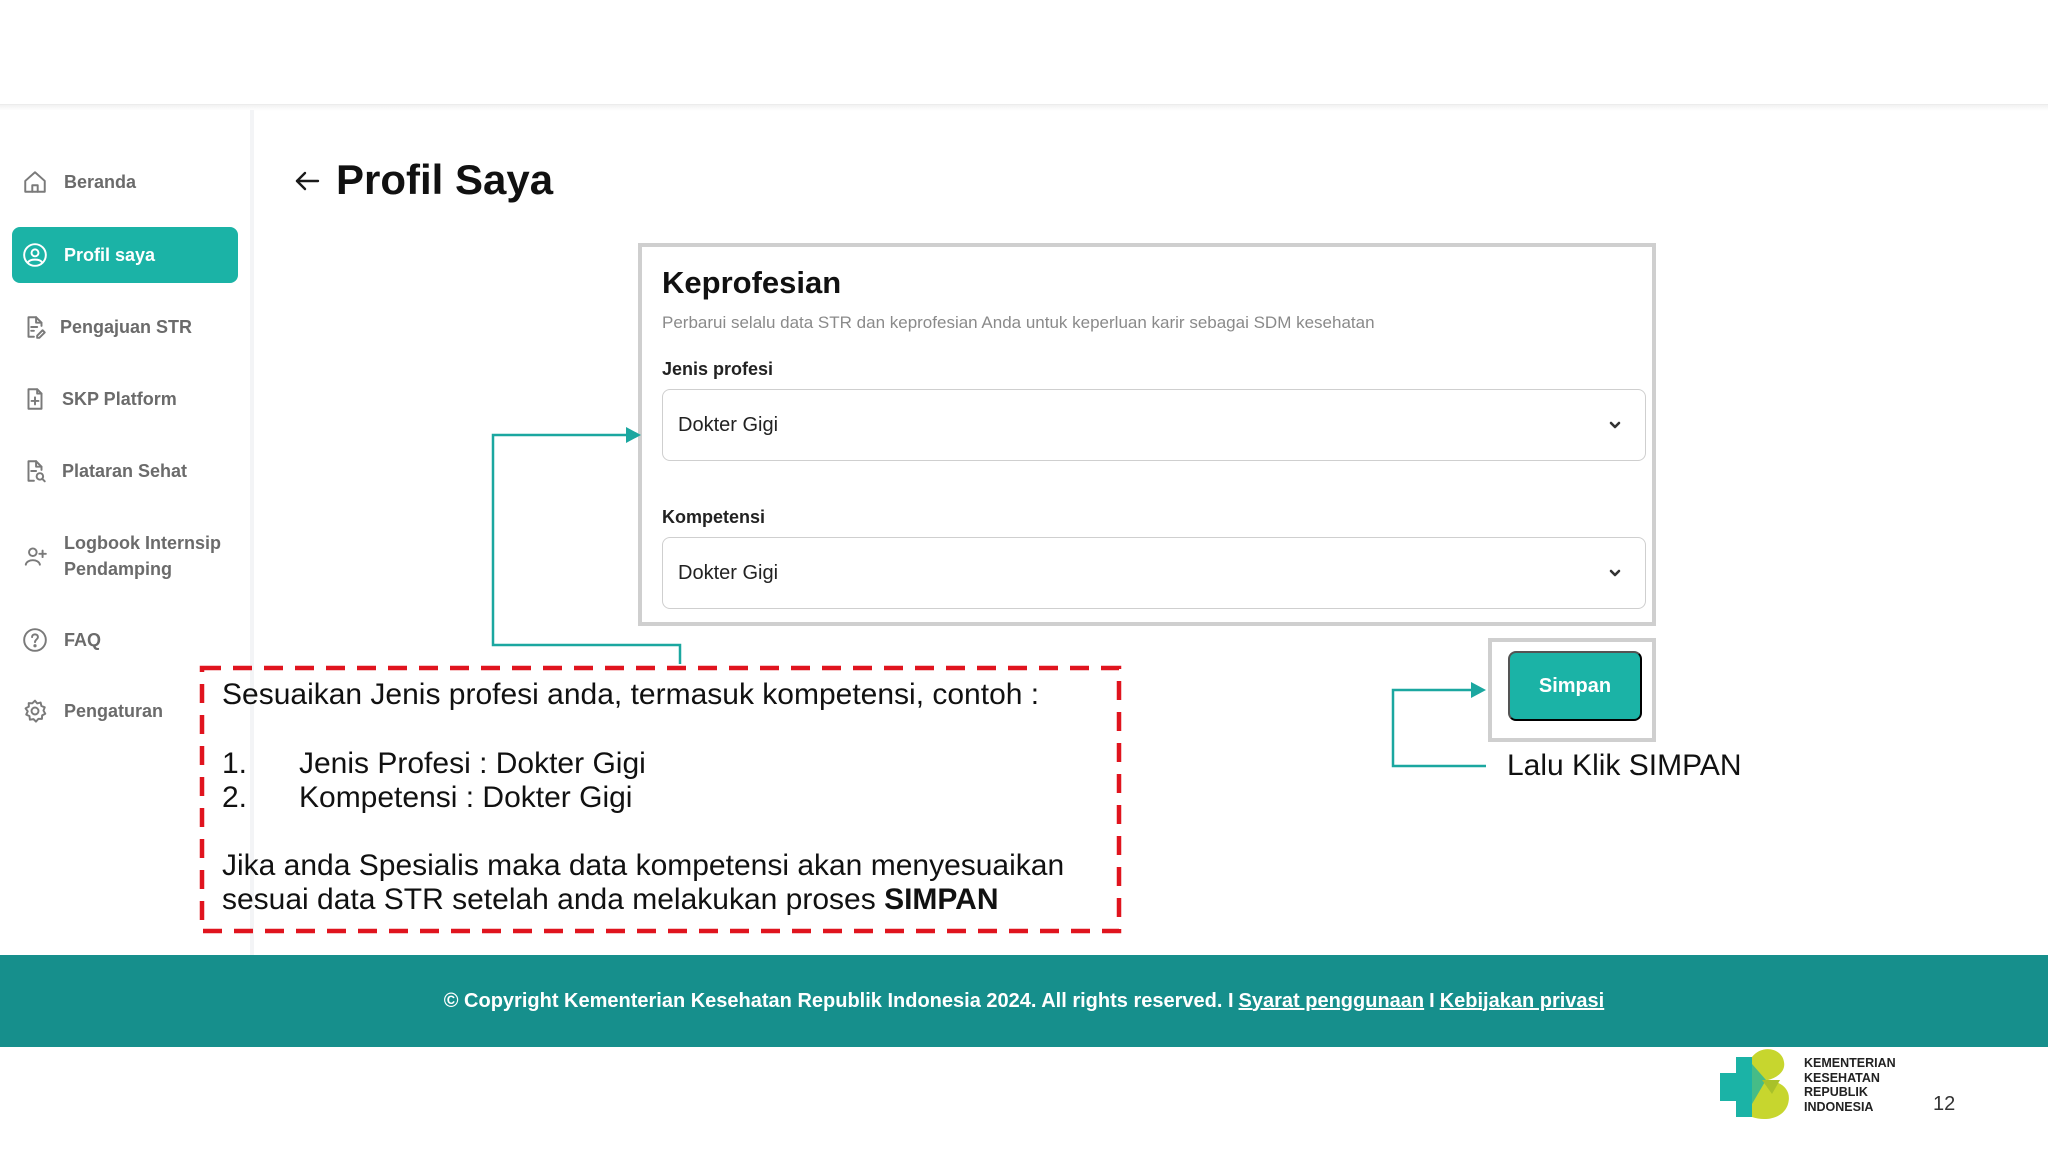 Image resolution: width=2048 pixels, height=1152 pixels. Describe the element at coordinates (35, 399) in the screenshot. I see `document-add-icon` at that location.